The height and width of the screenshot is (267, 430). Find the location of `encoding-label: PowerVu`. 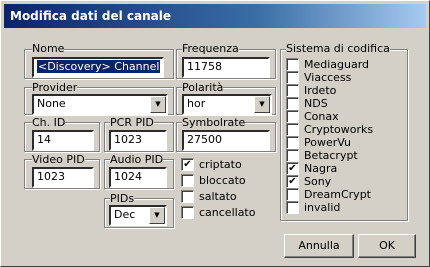

encoding-label: PowerVu is located at coordinates (328, 142).